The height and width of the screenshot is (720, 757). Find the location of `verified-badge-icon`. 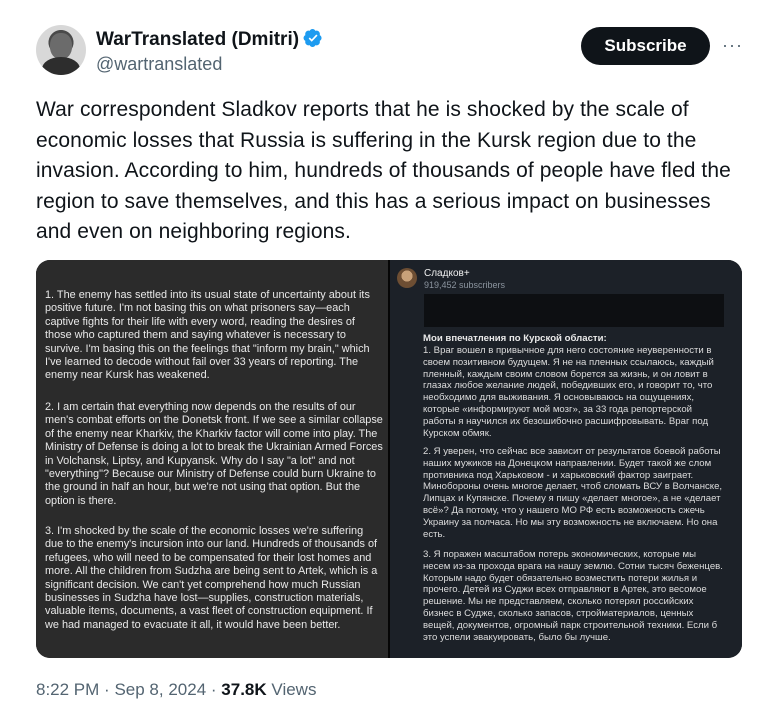

verified-badge-icon is located at coordinates (313, 41).